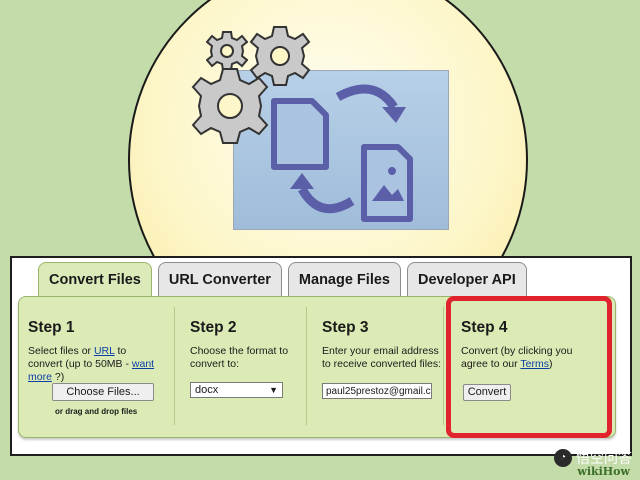  Describe the element at coordinates (51, 327) in the screenshot. I see `step-1-title: Step 1` at that location.